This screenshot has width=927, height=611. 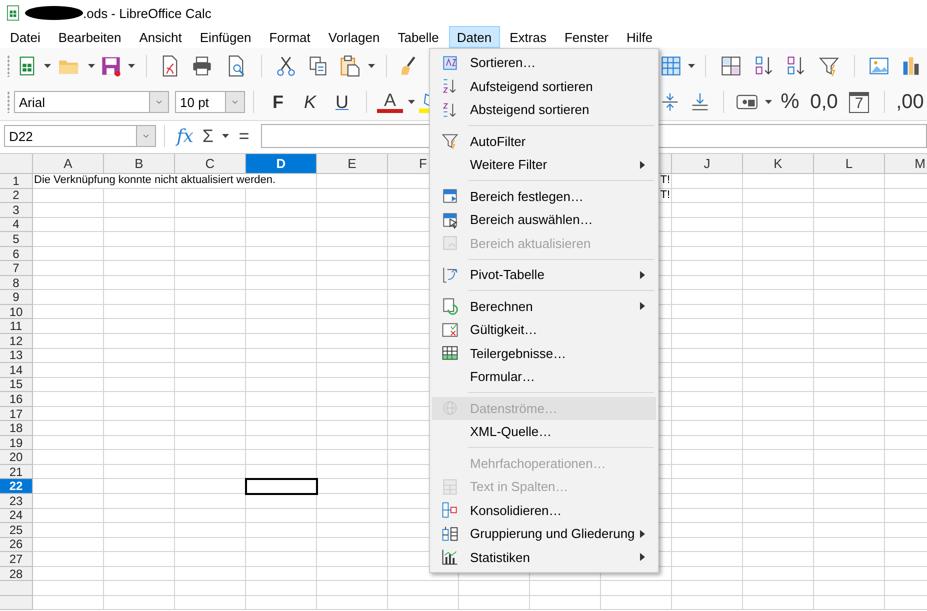 What do you see at coordinates (544, 86) in the screenshot?
I see `menu-item: Aufsteigend sortieren` at bounding box center [544, 86].